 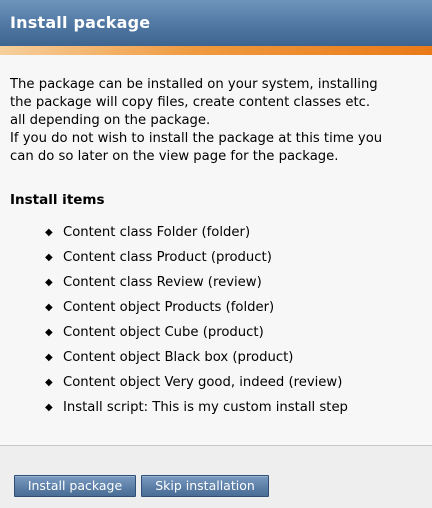 I want to click on skip-installation-button: Skip installation, so click(x=205, y=486).